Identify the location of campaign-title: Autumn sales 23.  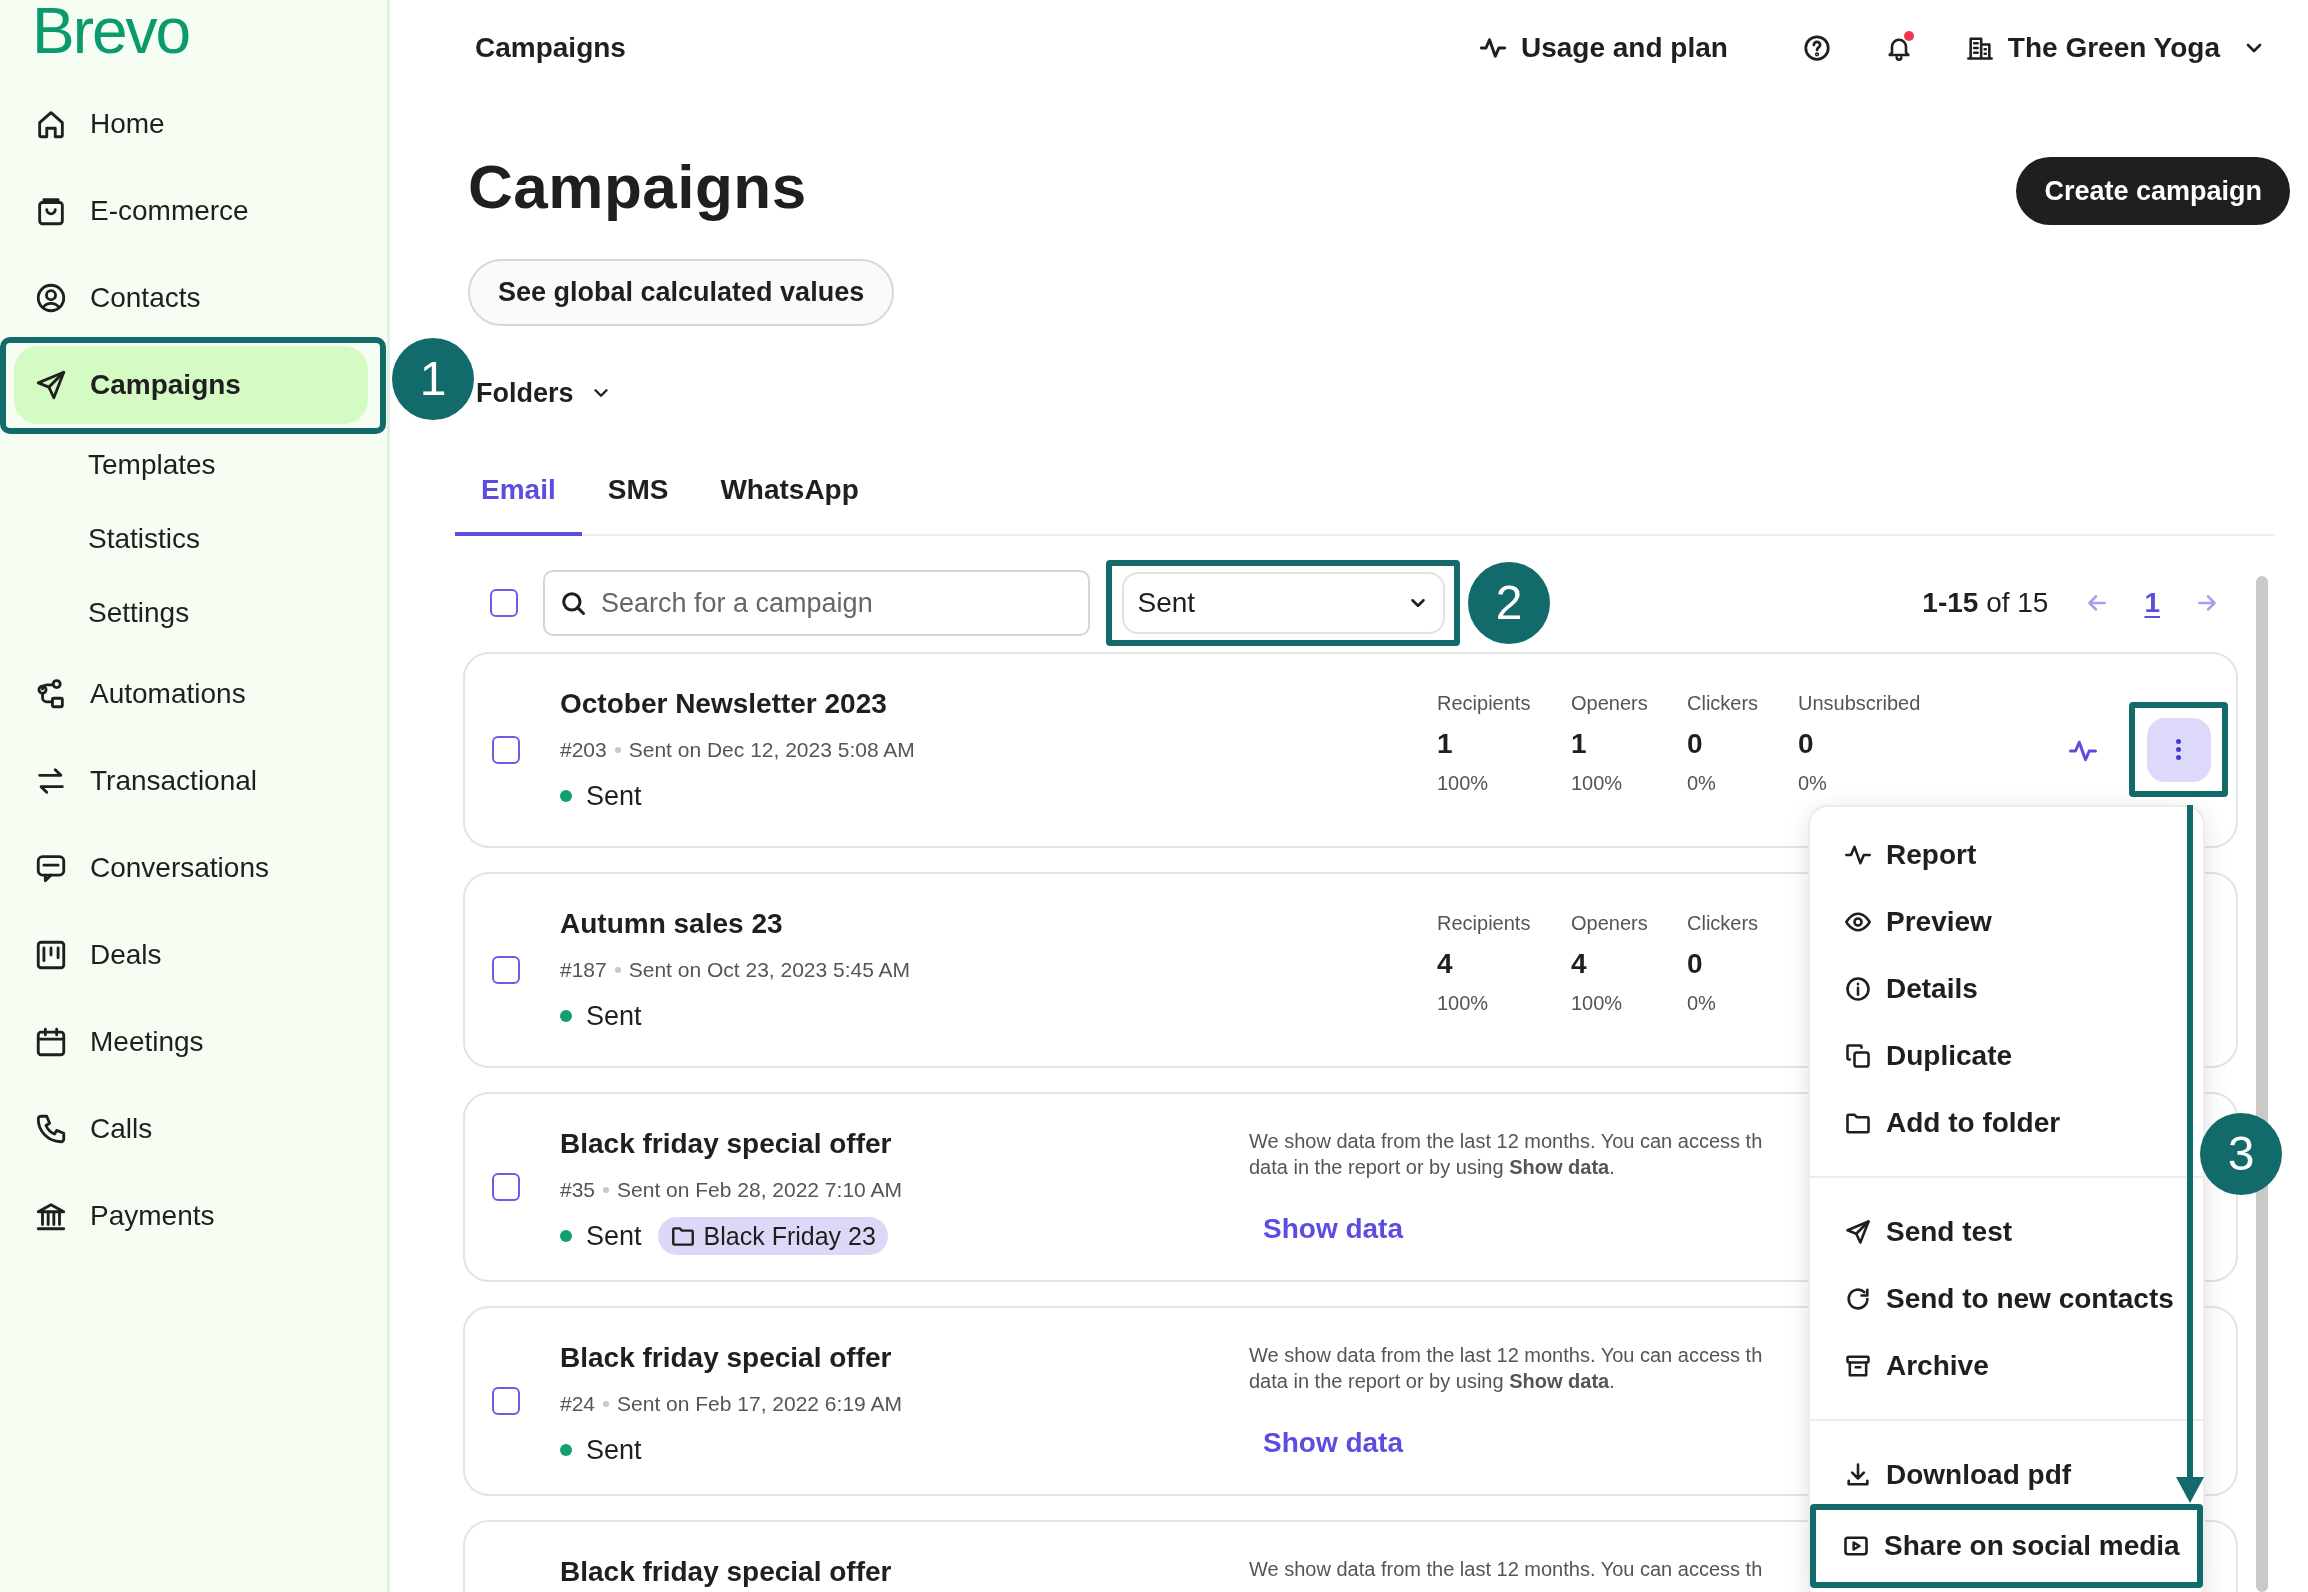
(672, 924).